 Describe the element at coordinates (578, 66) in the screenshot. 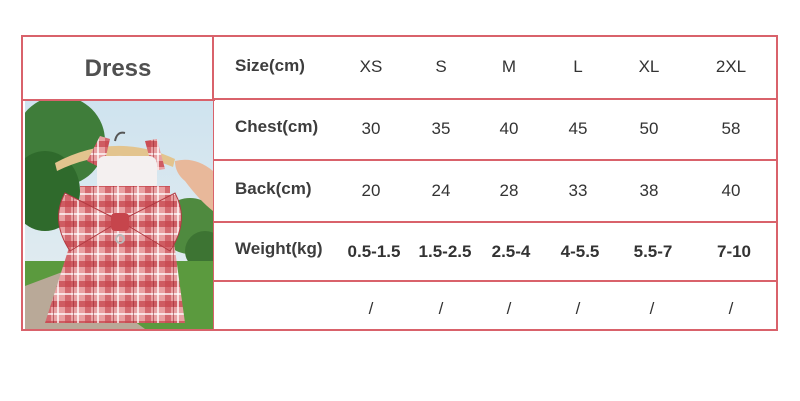

I see `size-cell: L` at that location.